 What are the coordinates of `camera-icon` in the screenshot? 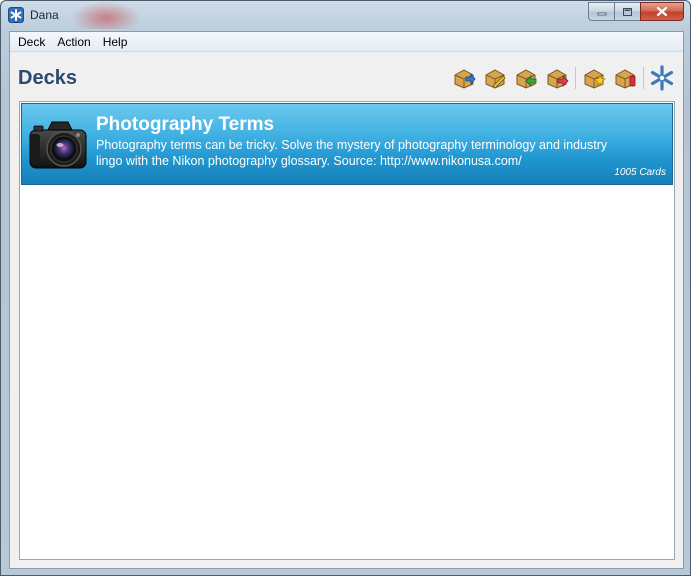 It's located at (59, 145).